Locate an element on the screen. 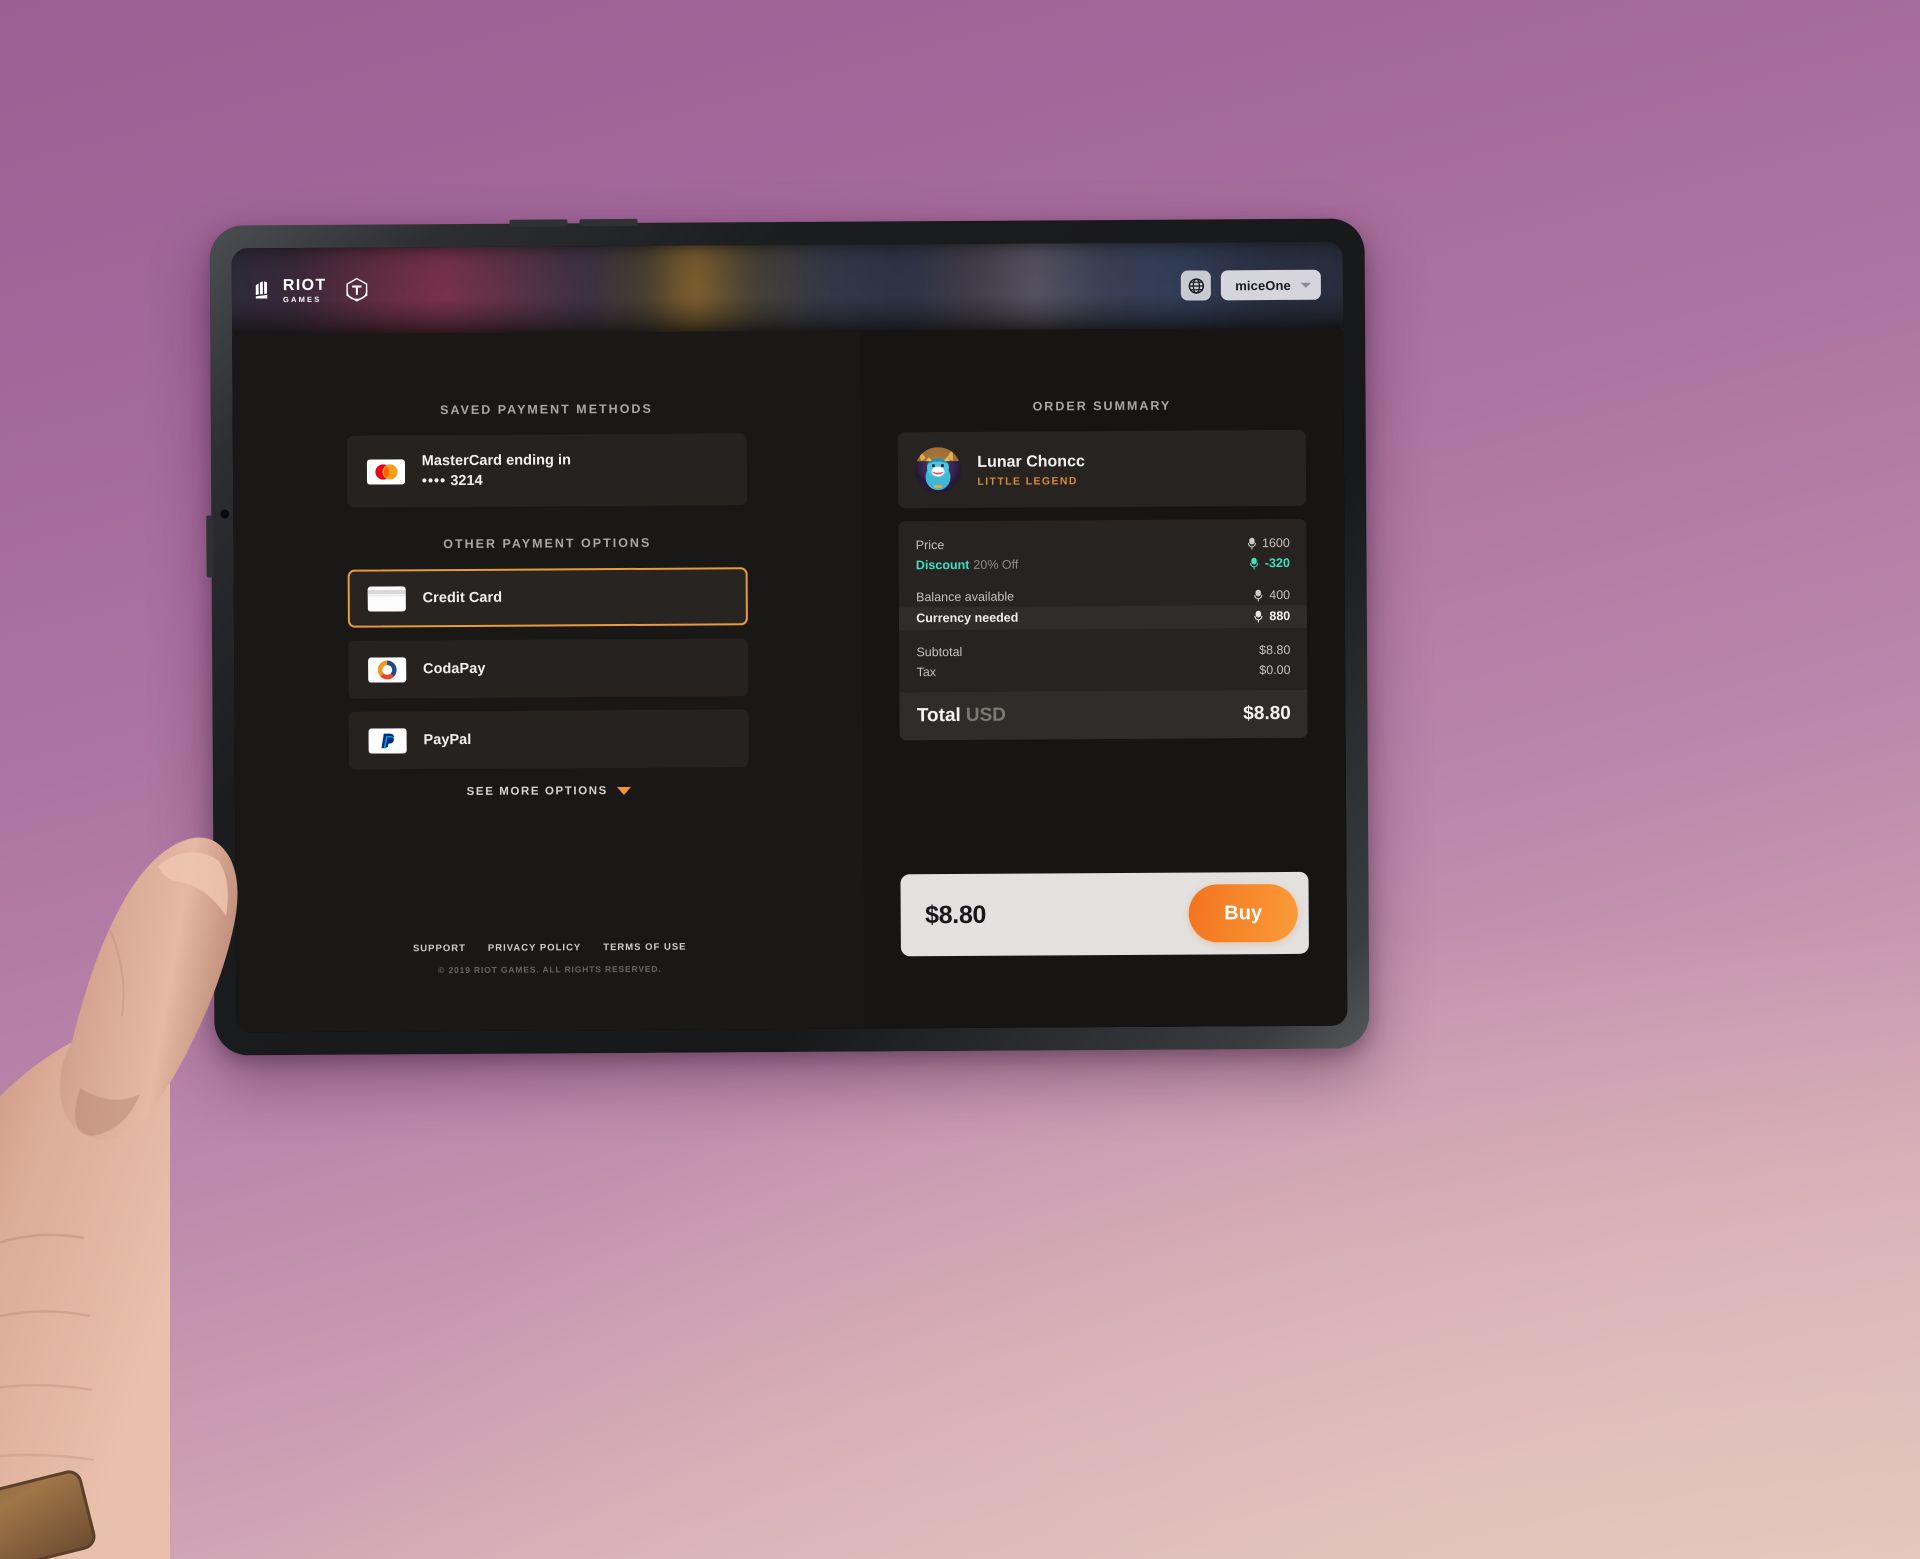 The image size is (1920, 1559). account-name-label: miceOne is located at coordinates (1263, 285).